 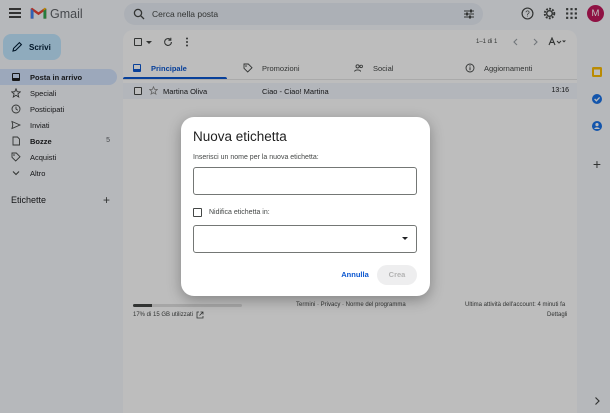 What do you see at coordinates (197, 212) in the screenshot?
I see `nest-label-checkbox` at bounding box center [197, 212].